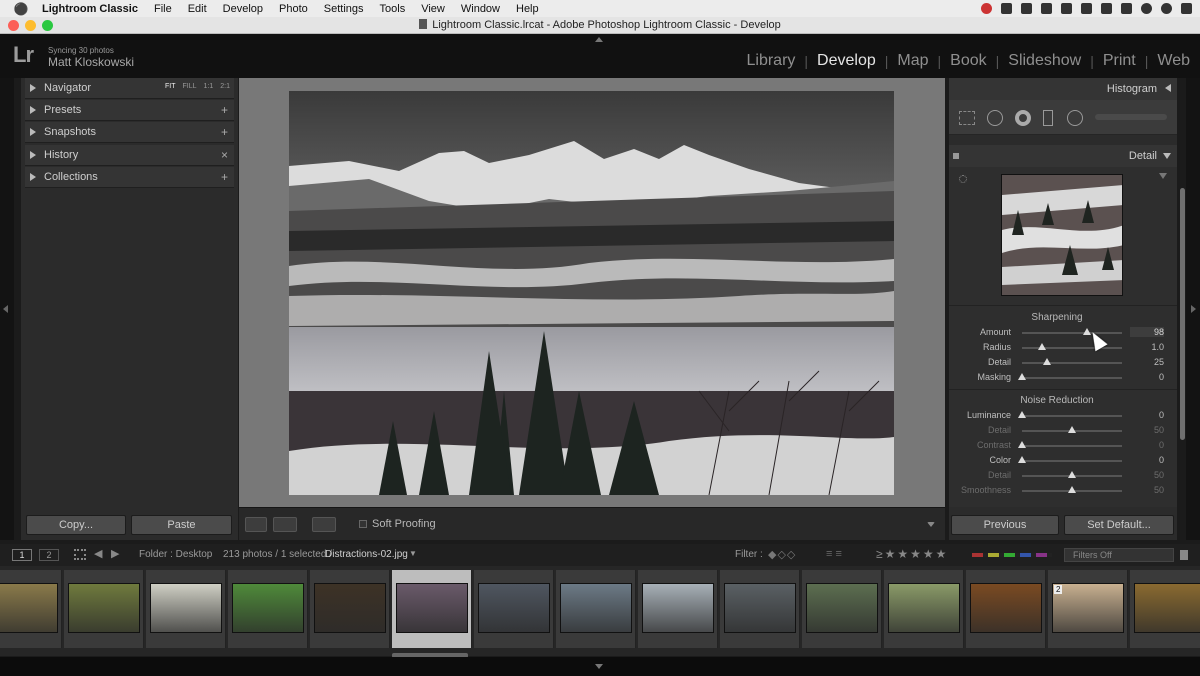  Describe the element at coordinates (912, 61) in the screenshot. I see `module-map: Map` at that location.